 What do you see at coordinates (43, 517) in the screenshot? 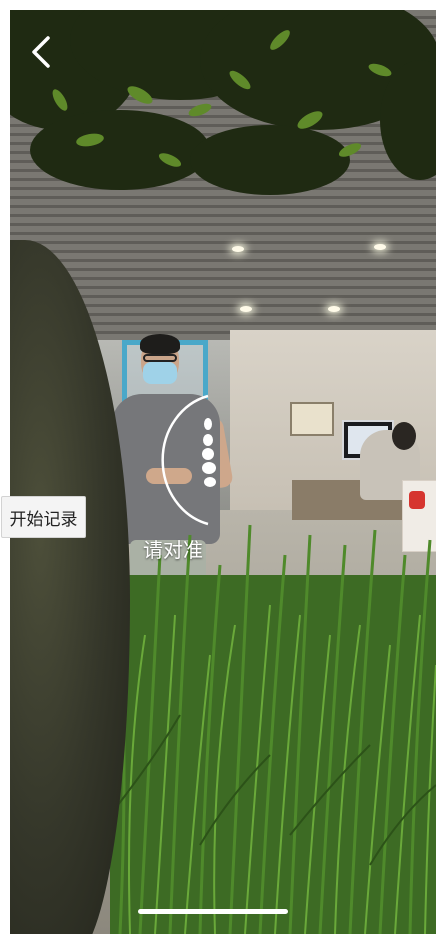
I see `start-record-button: 开始记录` at bounding box center [43, 517].